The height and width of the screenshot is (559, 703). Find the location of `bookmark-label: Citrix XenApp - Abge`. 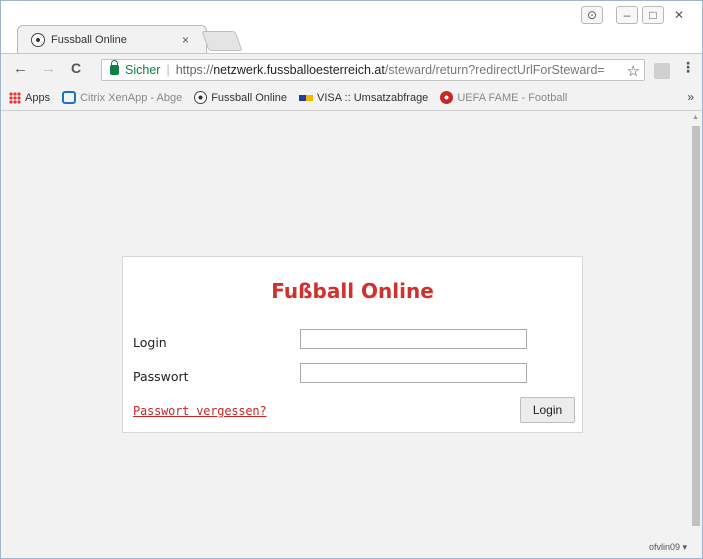

bookmark-label: Citrix XenApp - Abge is located at coordinates (131, 97).